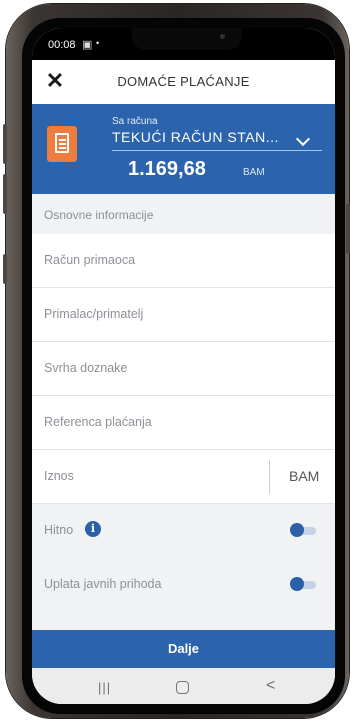  I want to click on recipient-account-field: Račun primaoca, so click(183, 261).